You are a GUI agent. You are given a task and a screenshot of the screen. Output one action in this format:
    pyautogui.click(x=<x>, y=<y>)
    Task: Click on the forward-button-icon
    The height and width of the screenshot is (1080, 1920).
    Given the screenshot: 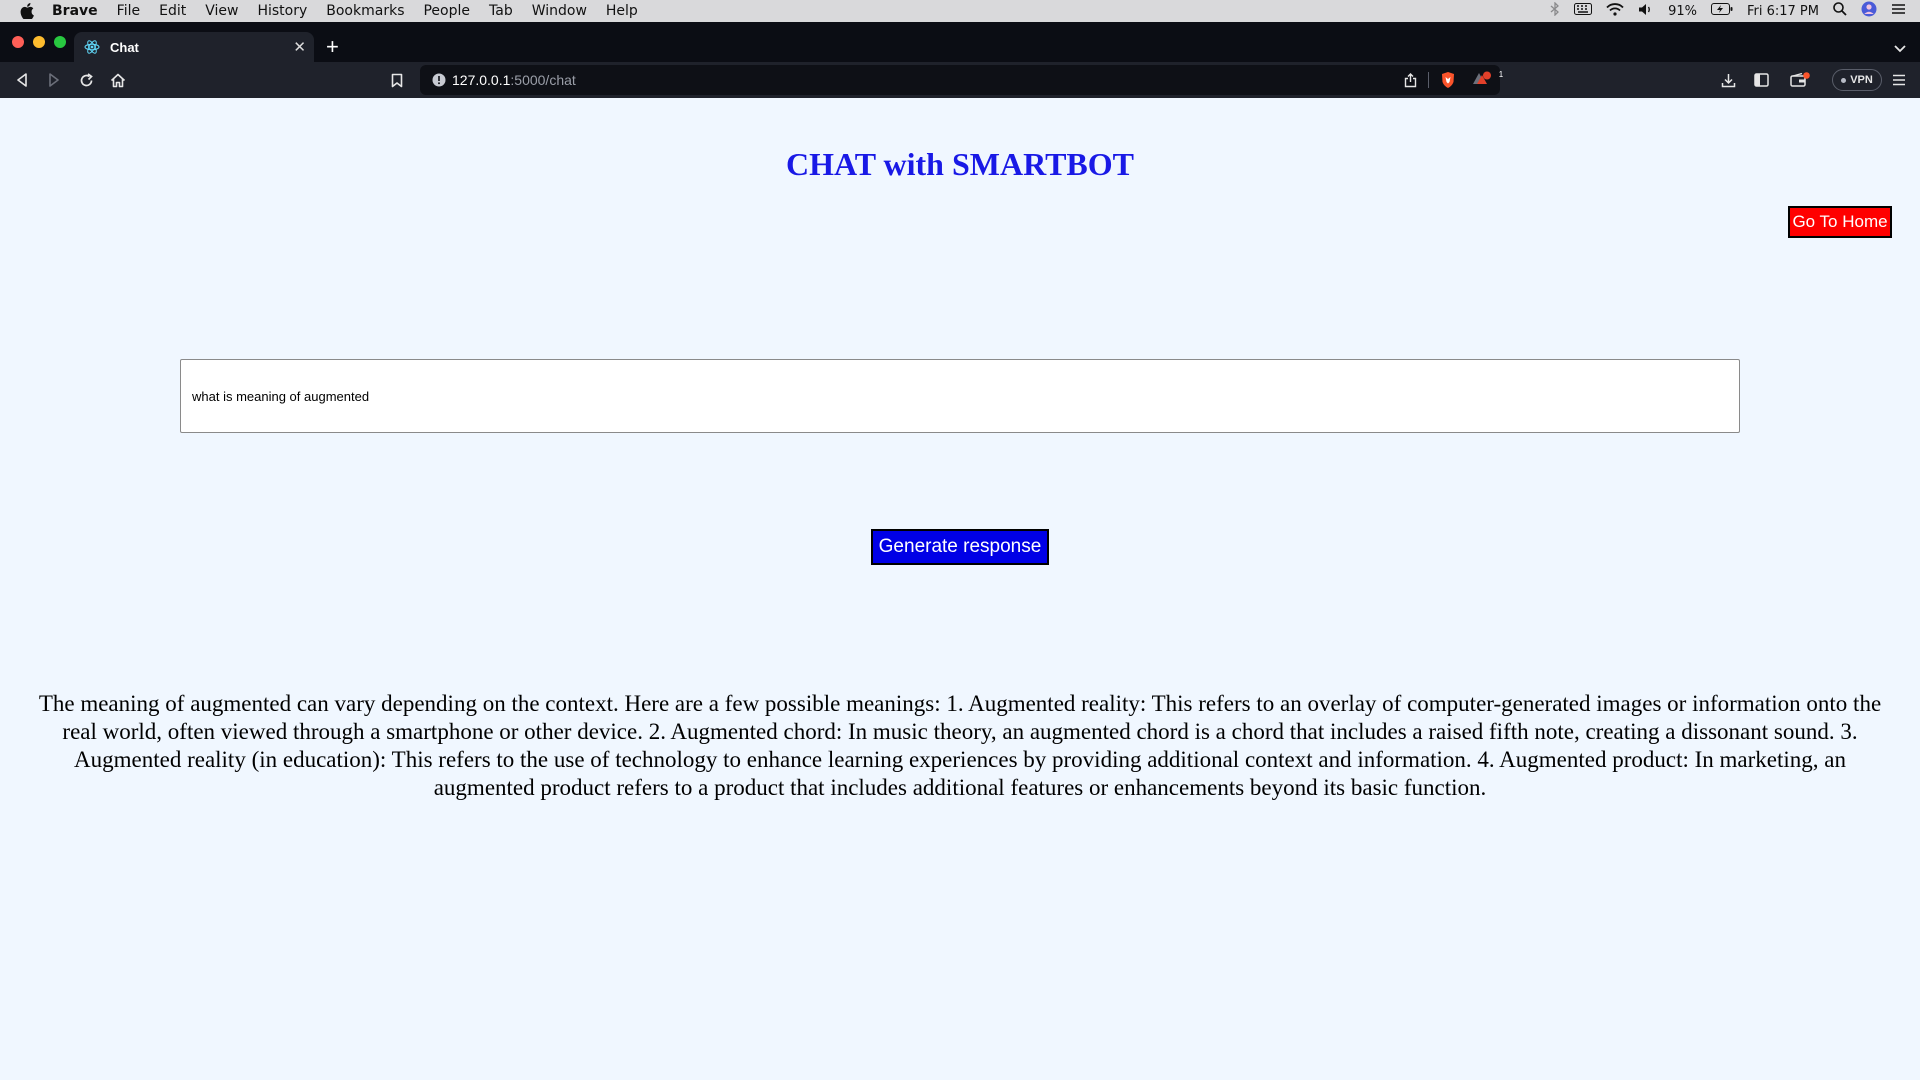 What is the action you would take?
    pyautogui.click(x=54, y=80)
    